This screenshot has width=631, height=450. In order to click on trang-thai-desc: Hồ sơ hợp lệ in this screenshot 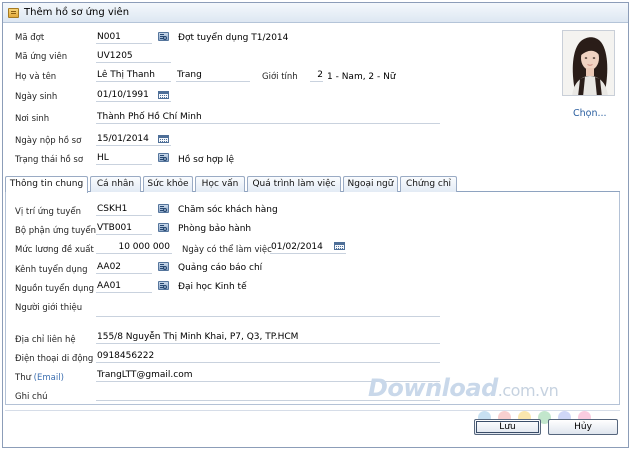, I will do `click(206, 160)`.